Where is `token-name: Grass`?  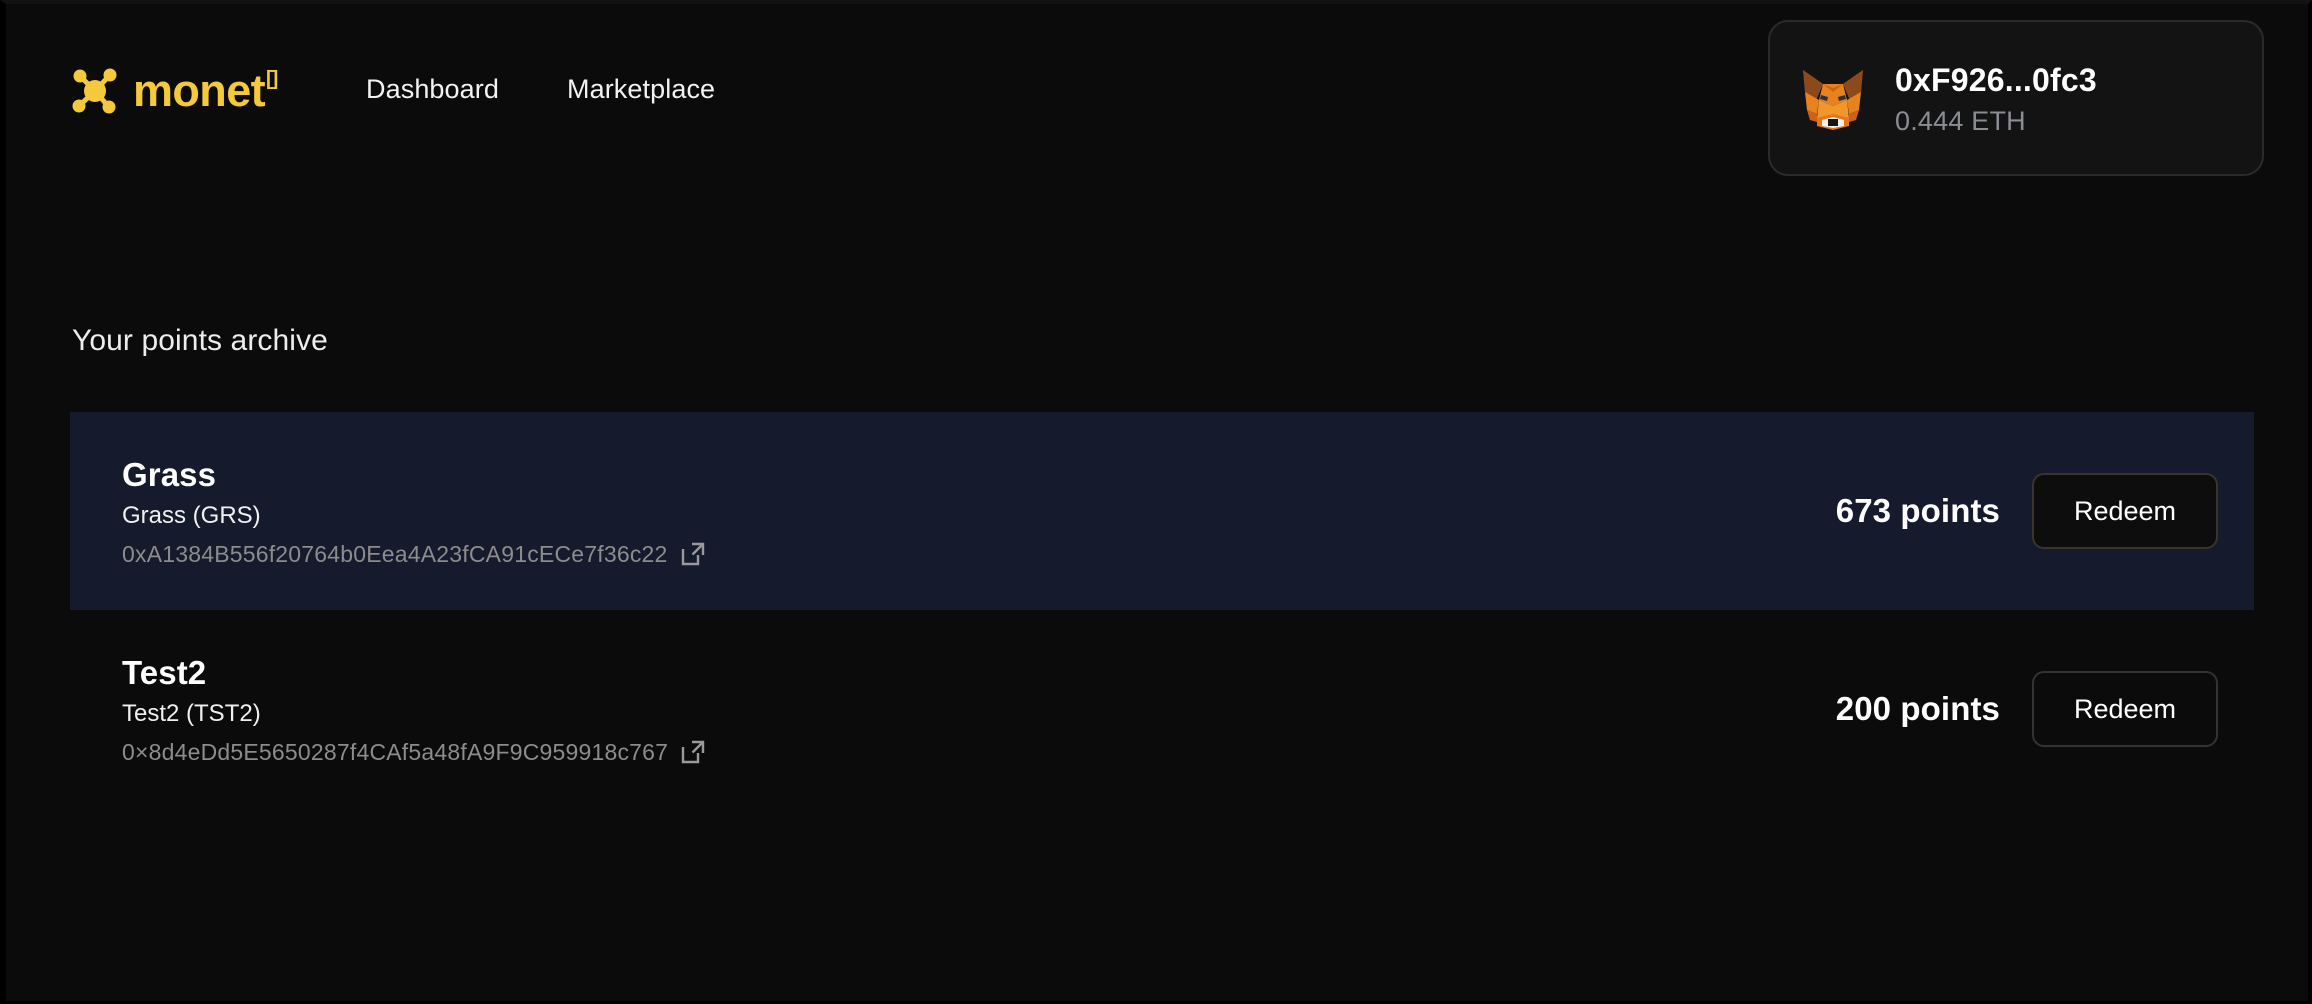
token-name: Grass is located at coordinates (169, 474).